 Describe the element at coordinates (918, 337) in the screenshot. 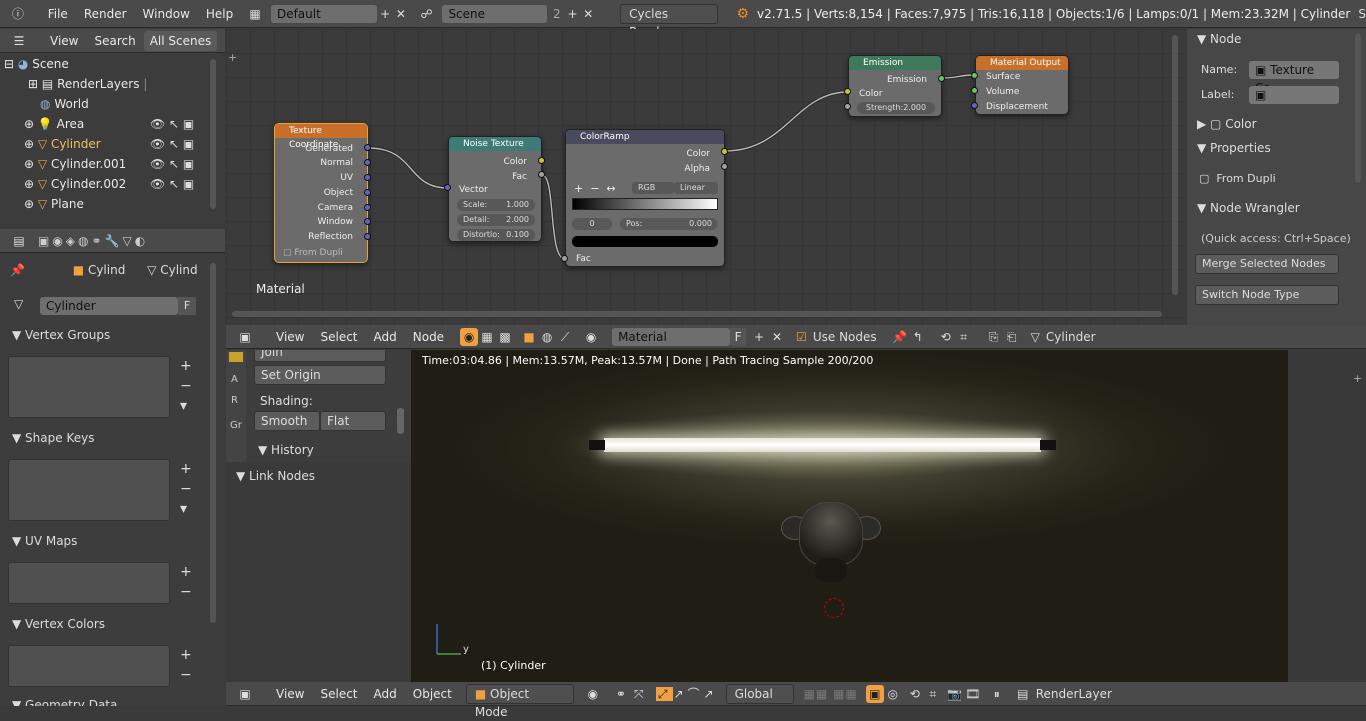

I see `parent-node-icon: ↰` at that location.